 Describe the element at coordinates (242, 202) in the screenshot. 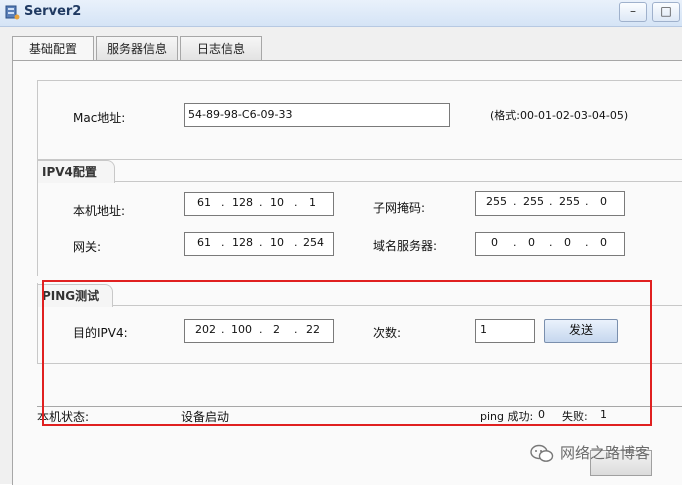

I see `ip-octet: 128` at that location.